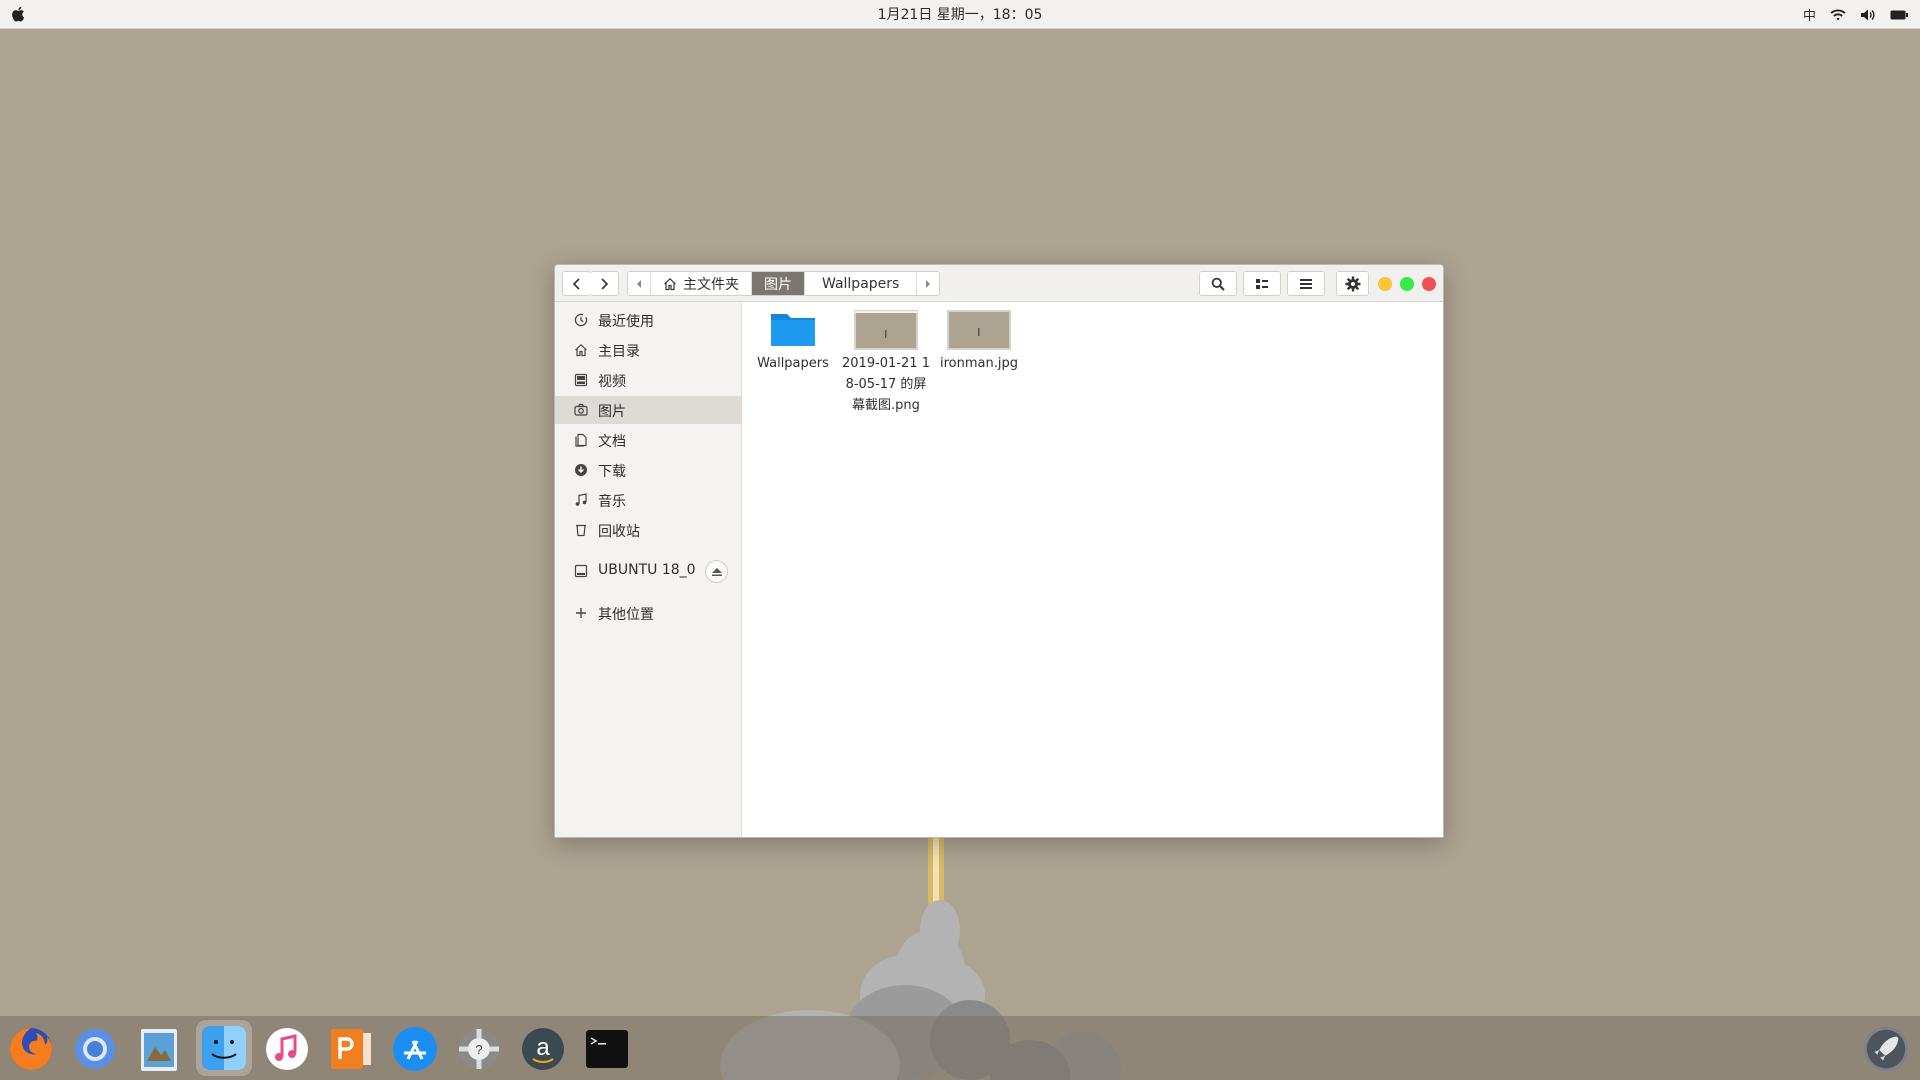 The height and width of the screenshot is (1080, 1920). What do you see at coordinates (581, 499) in the screenshot?
I see `music-icon` at bounding box center [581, 499].